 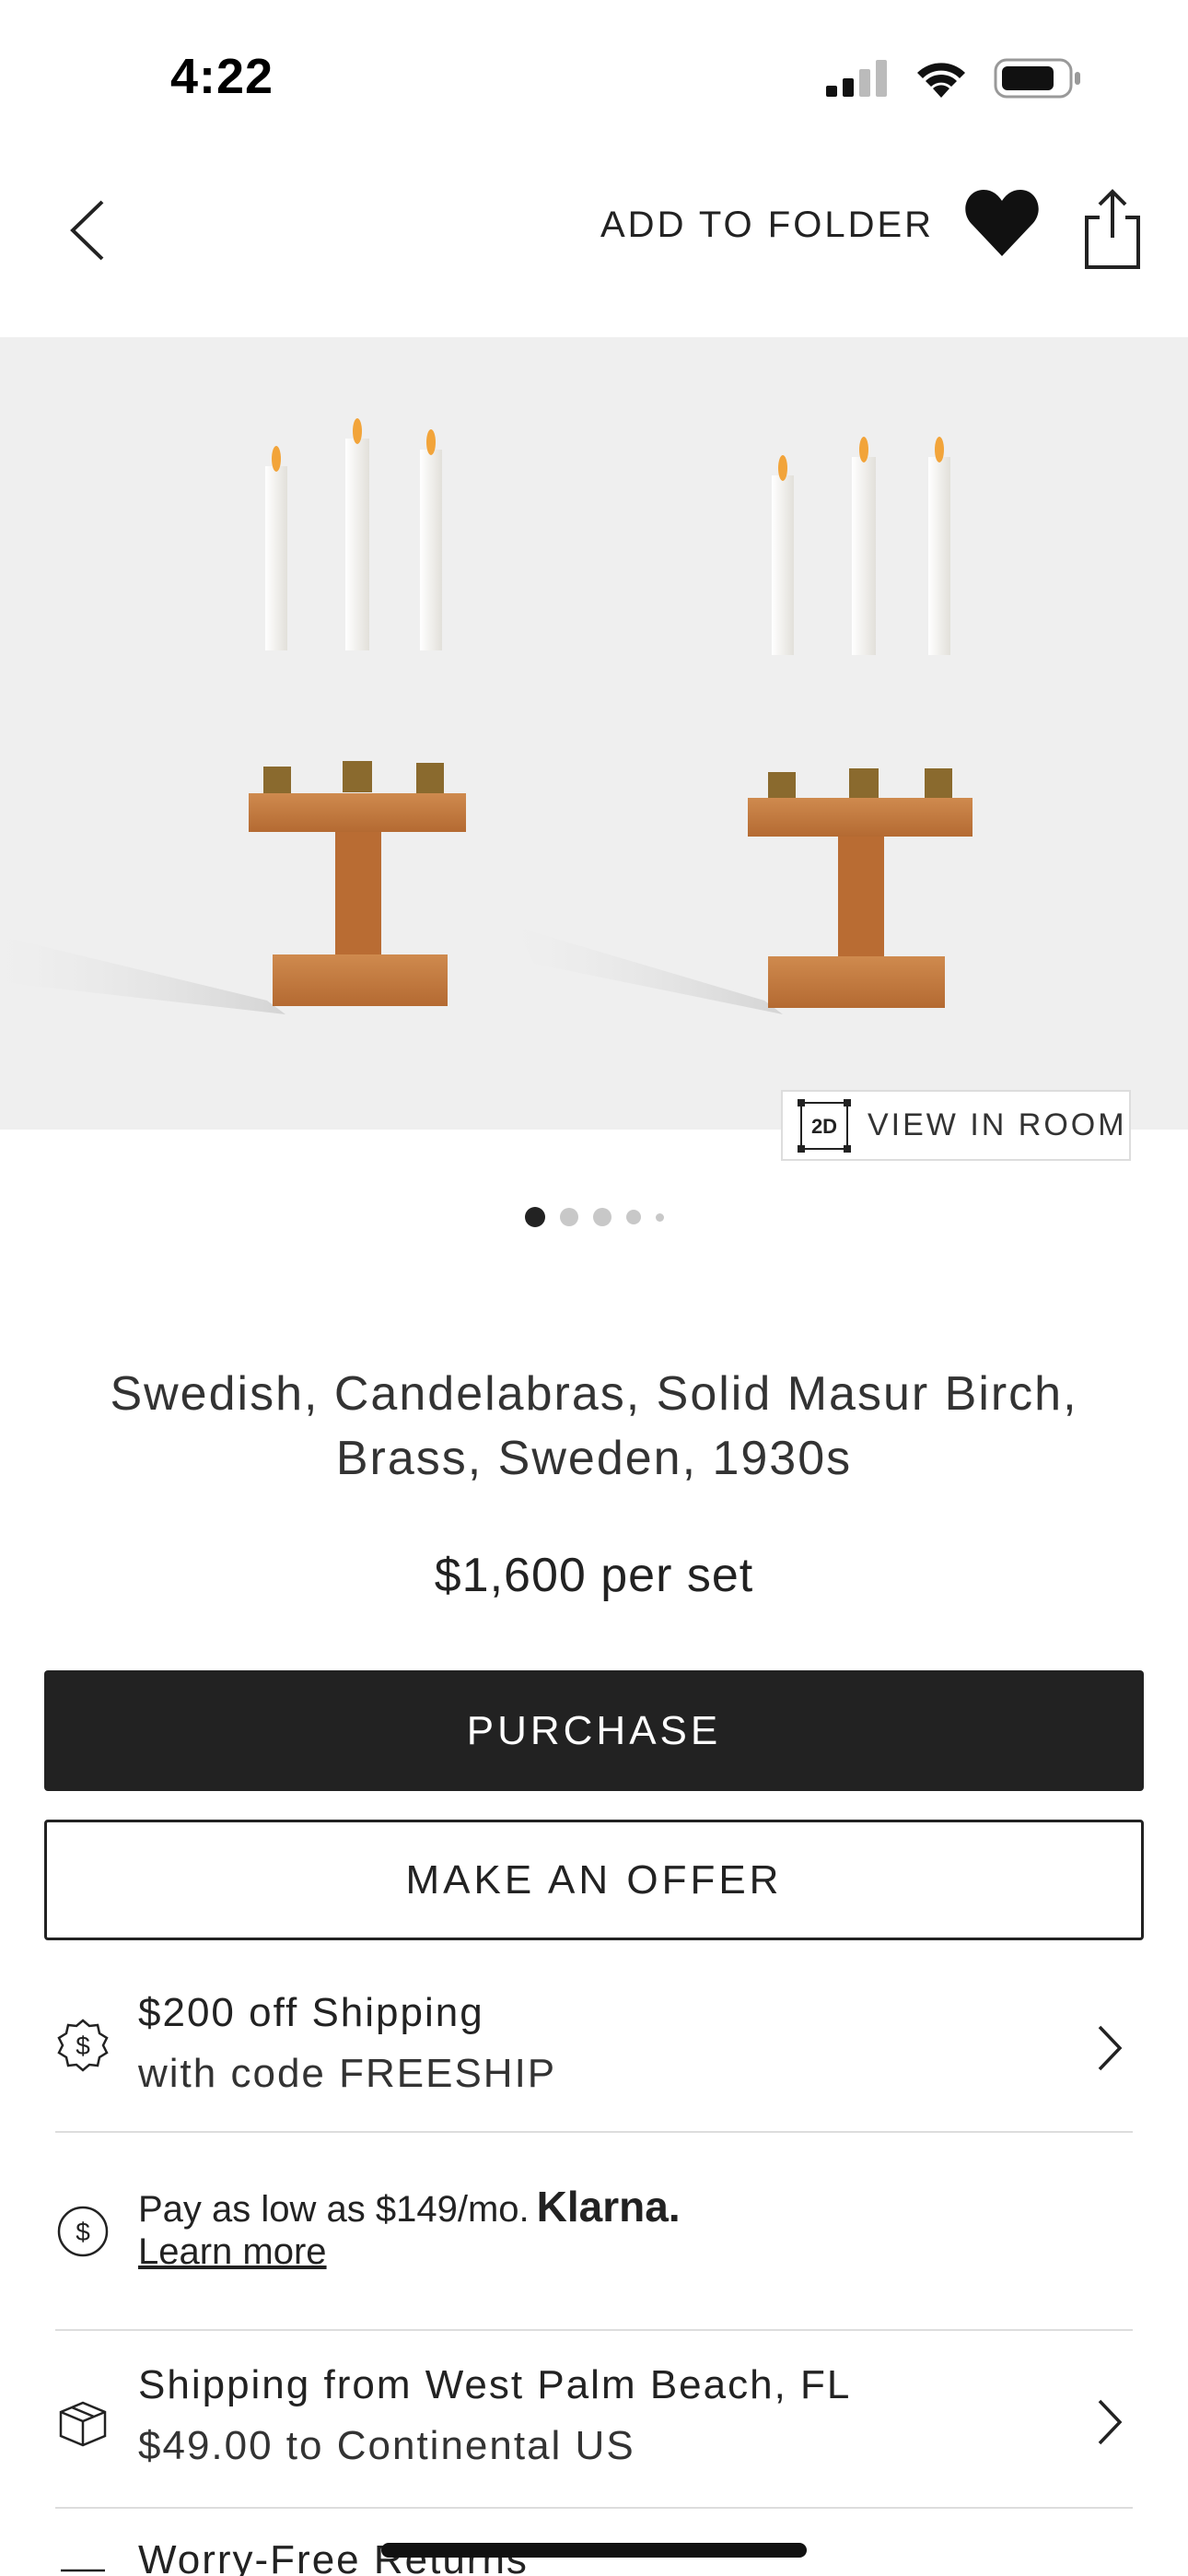 I want to click on battery-icon, so click(x=1037, y=78).